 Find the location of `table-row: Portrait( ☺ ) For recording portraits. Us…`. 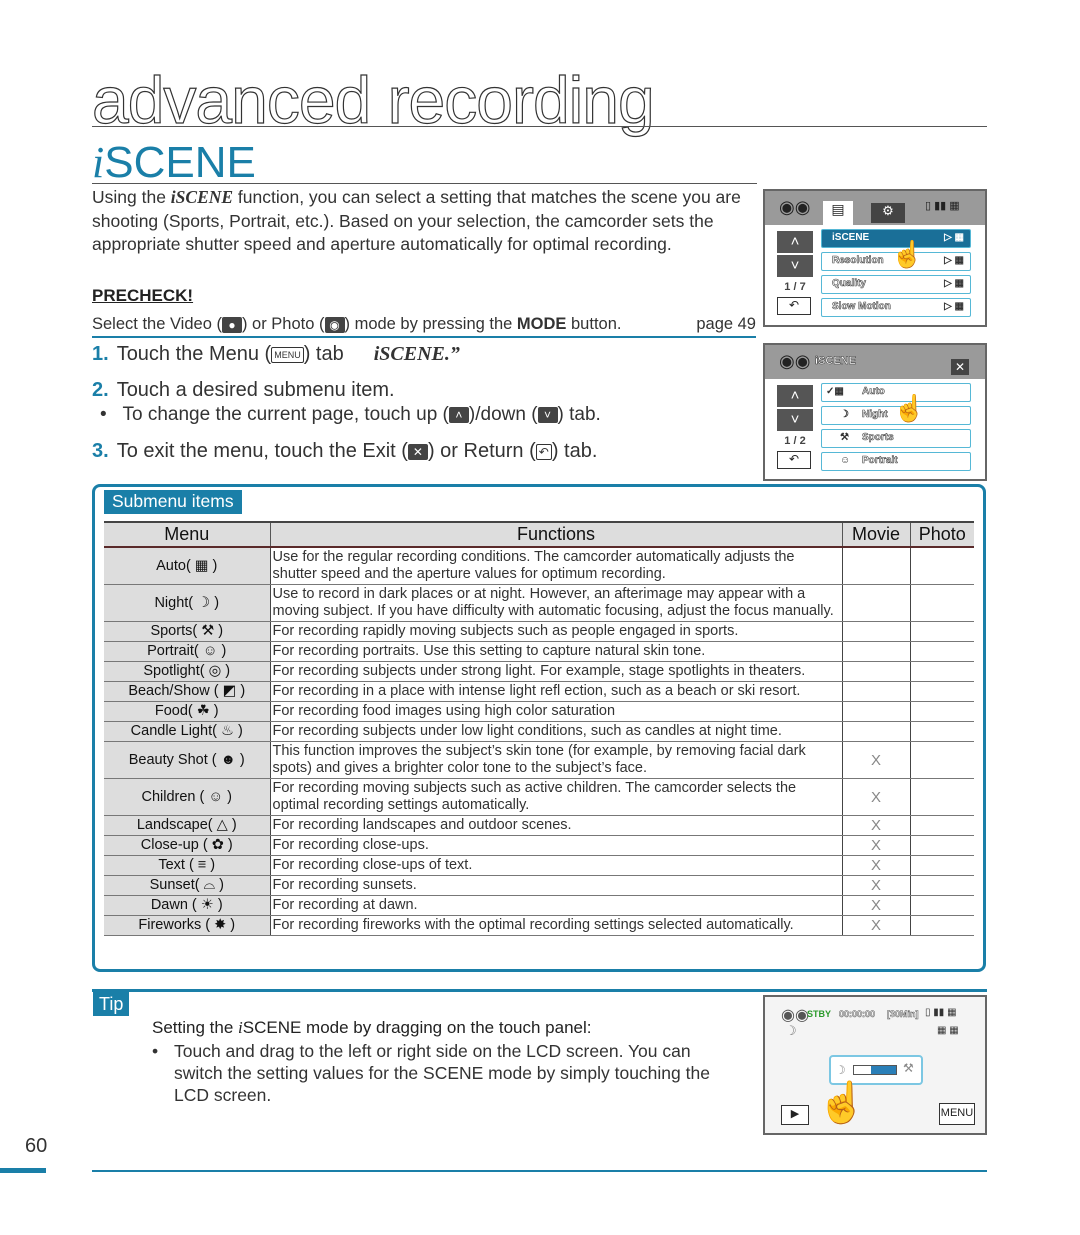

table-row: Portrait( ☺ ) For recording portraits. Us… is located at coordinates (539, 651).